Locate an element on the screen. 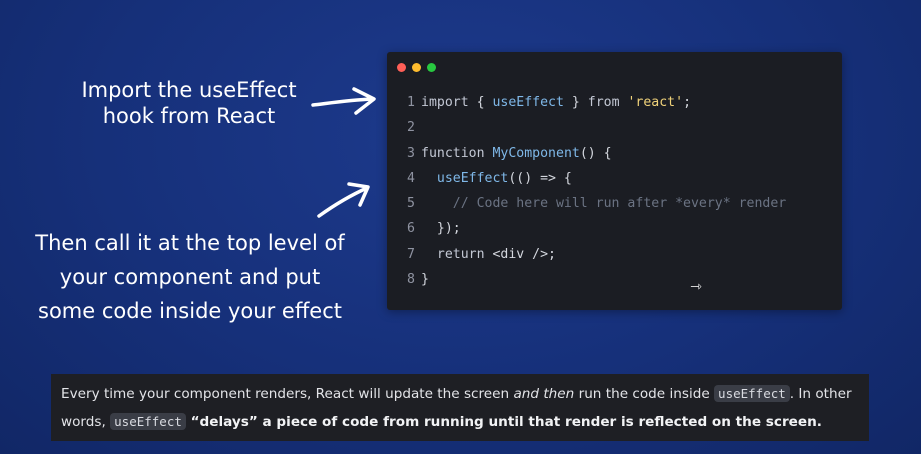 The height and width of the screenshot is (454, 921). code-text: import { useEffect } from 'react'; is located at coordinates (556, 102).